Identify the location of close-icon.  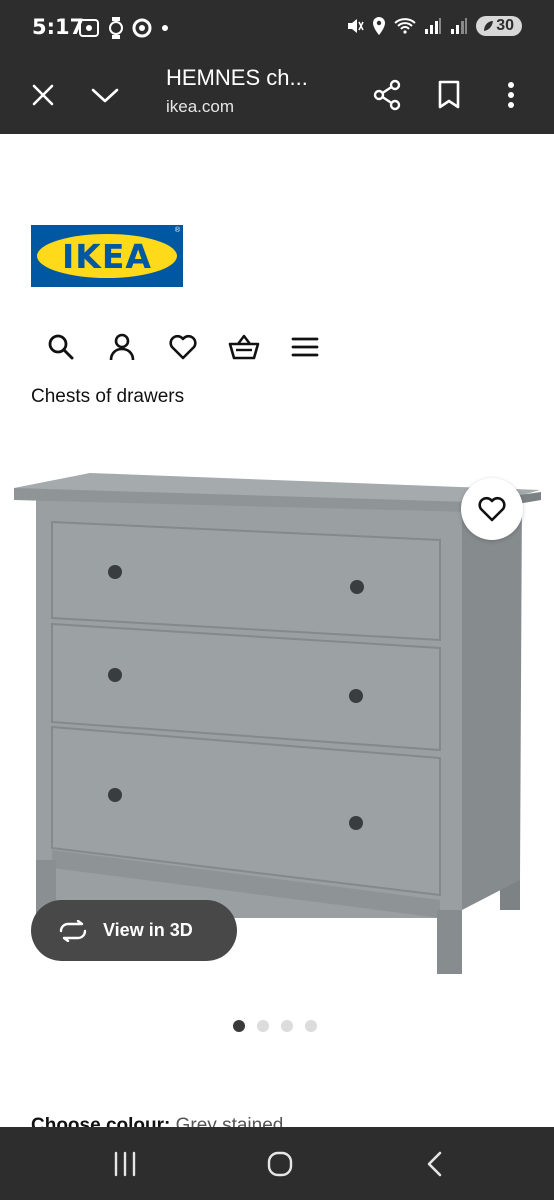
(43, 95).